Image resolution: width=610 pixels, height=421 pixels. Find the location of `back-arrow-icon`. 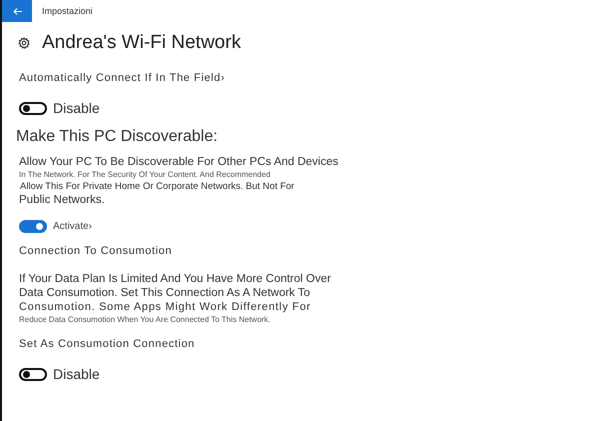

back-arrow-icon is located at coordinates (17, 11).